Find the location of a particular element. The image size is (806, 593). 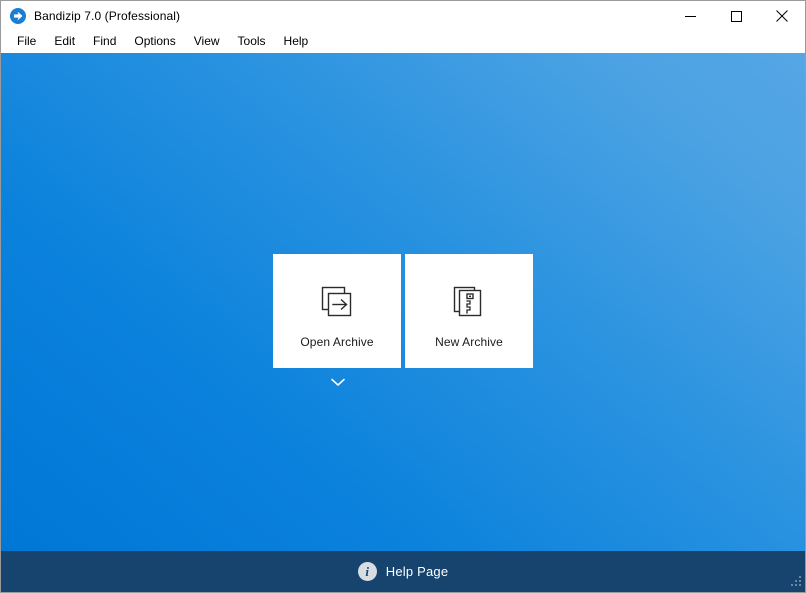

open-archive-card: Open Archive is located at coordinates (337, 311).